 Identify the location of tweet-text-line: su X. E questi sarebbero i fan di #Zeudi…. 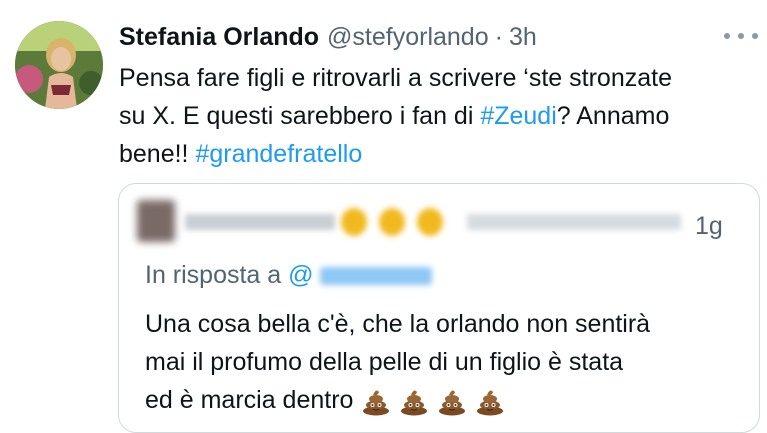
(439, 116).